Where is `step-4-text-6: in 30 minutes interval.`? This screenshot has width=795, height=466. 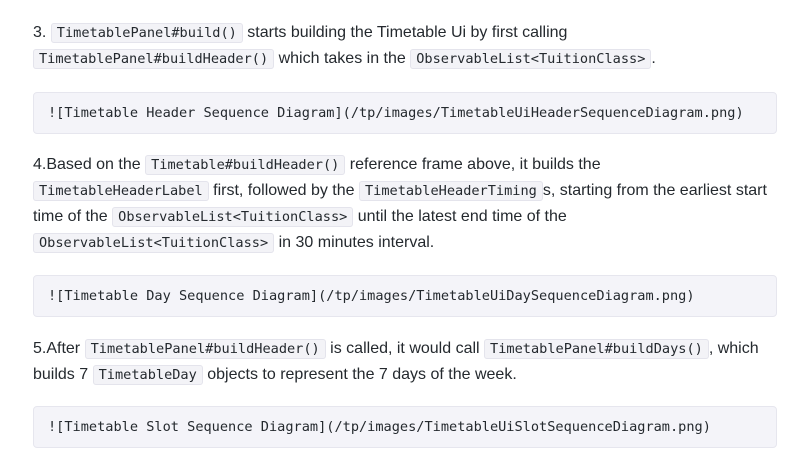 step-4-text-6: in 30 minutes interval. is located at coordinates (354, 242).